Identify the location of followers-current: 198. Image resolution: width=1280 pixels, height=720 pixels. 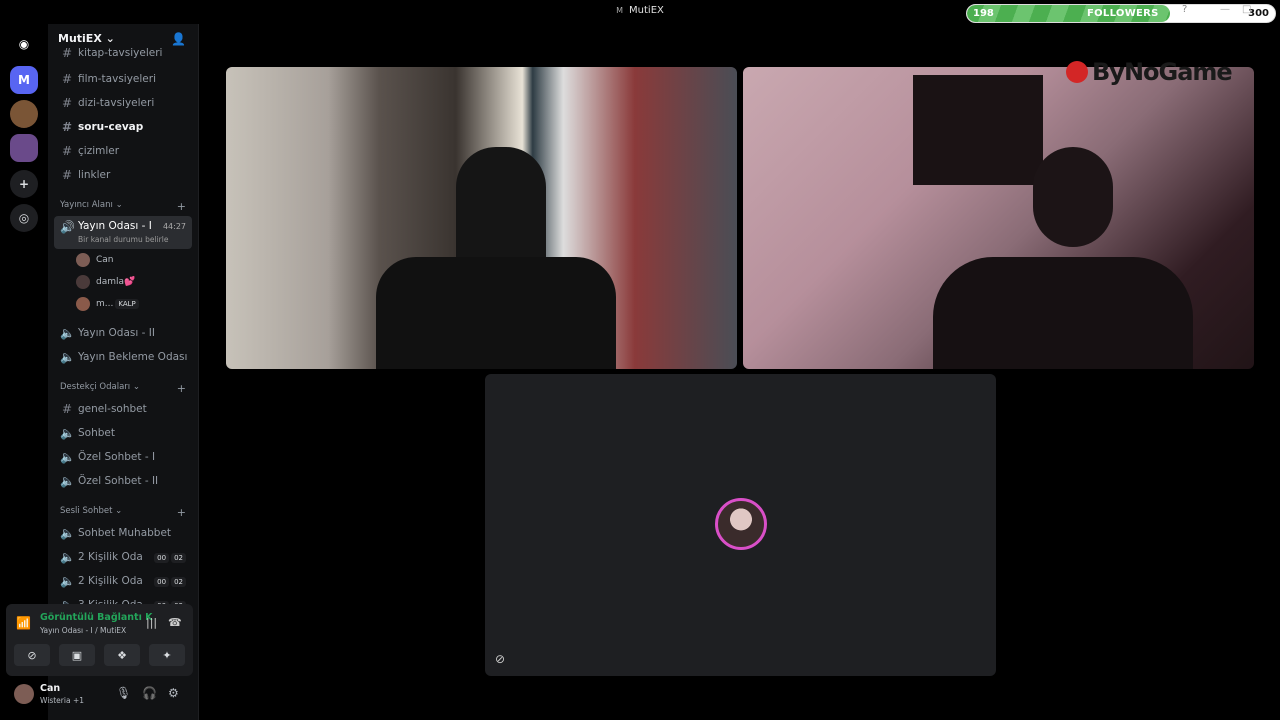
(983, 13).